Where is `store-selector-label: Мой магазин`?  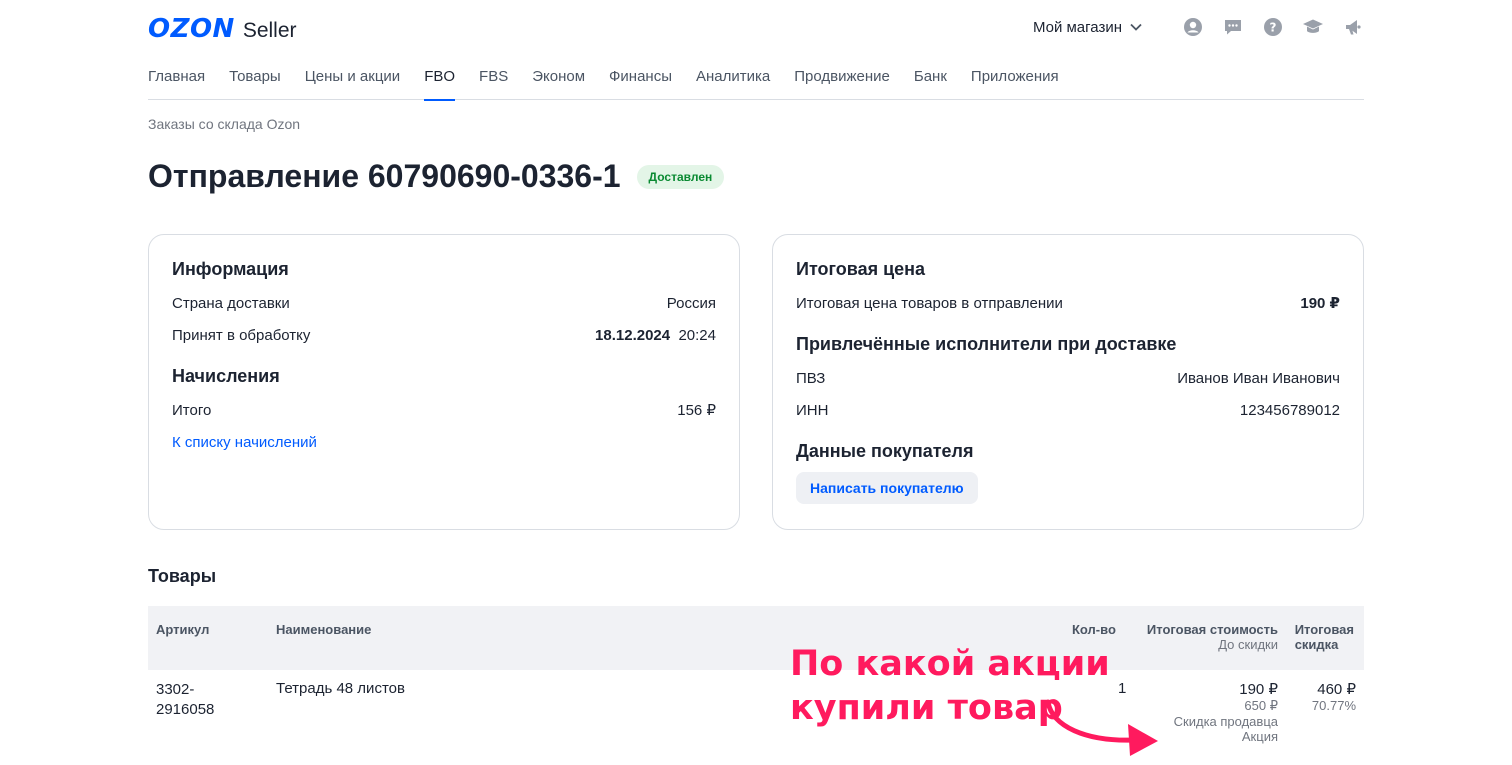
store-selector-label: Мой магазин is located at coordinates (1077, 27).